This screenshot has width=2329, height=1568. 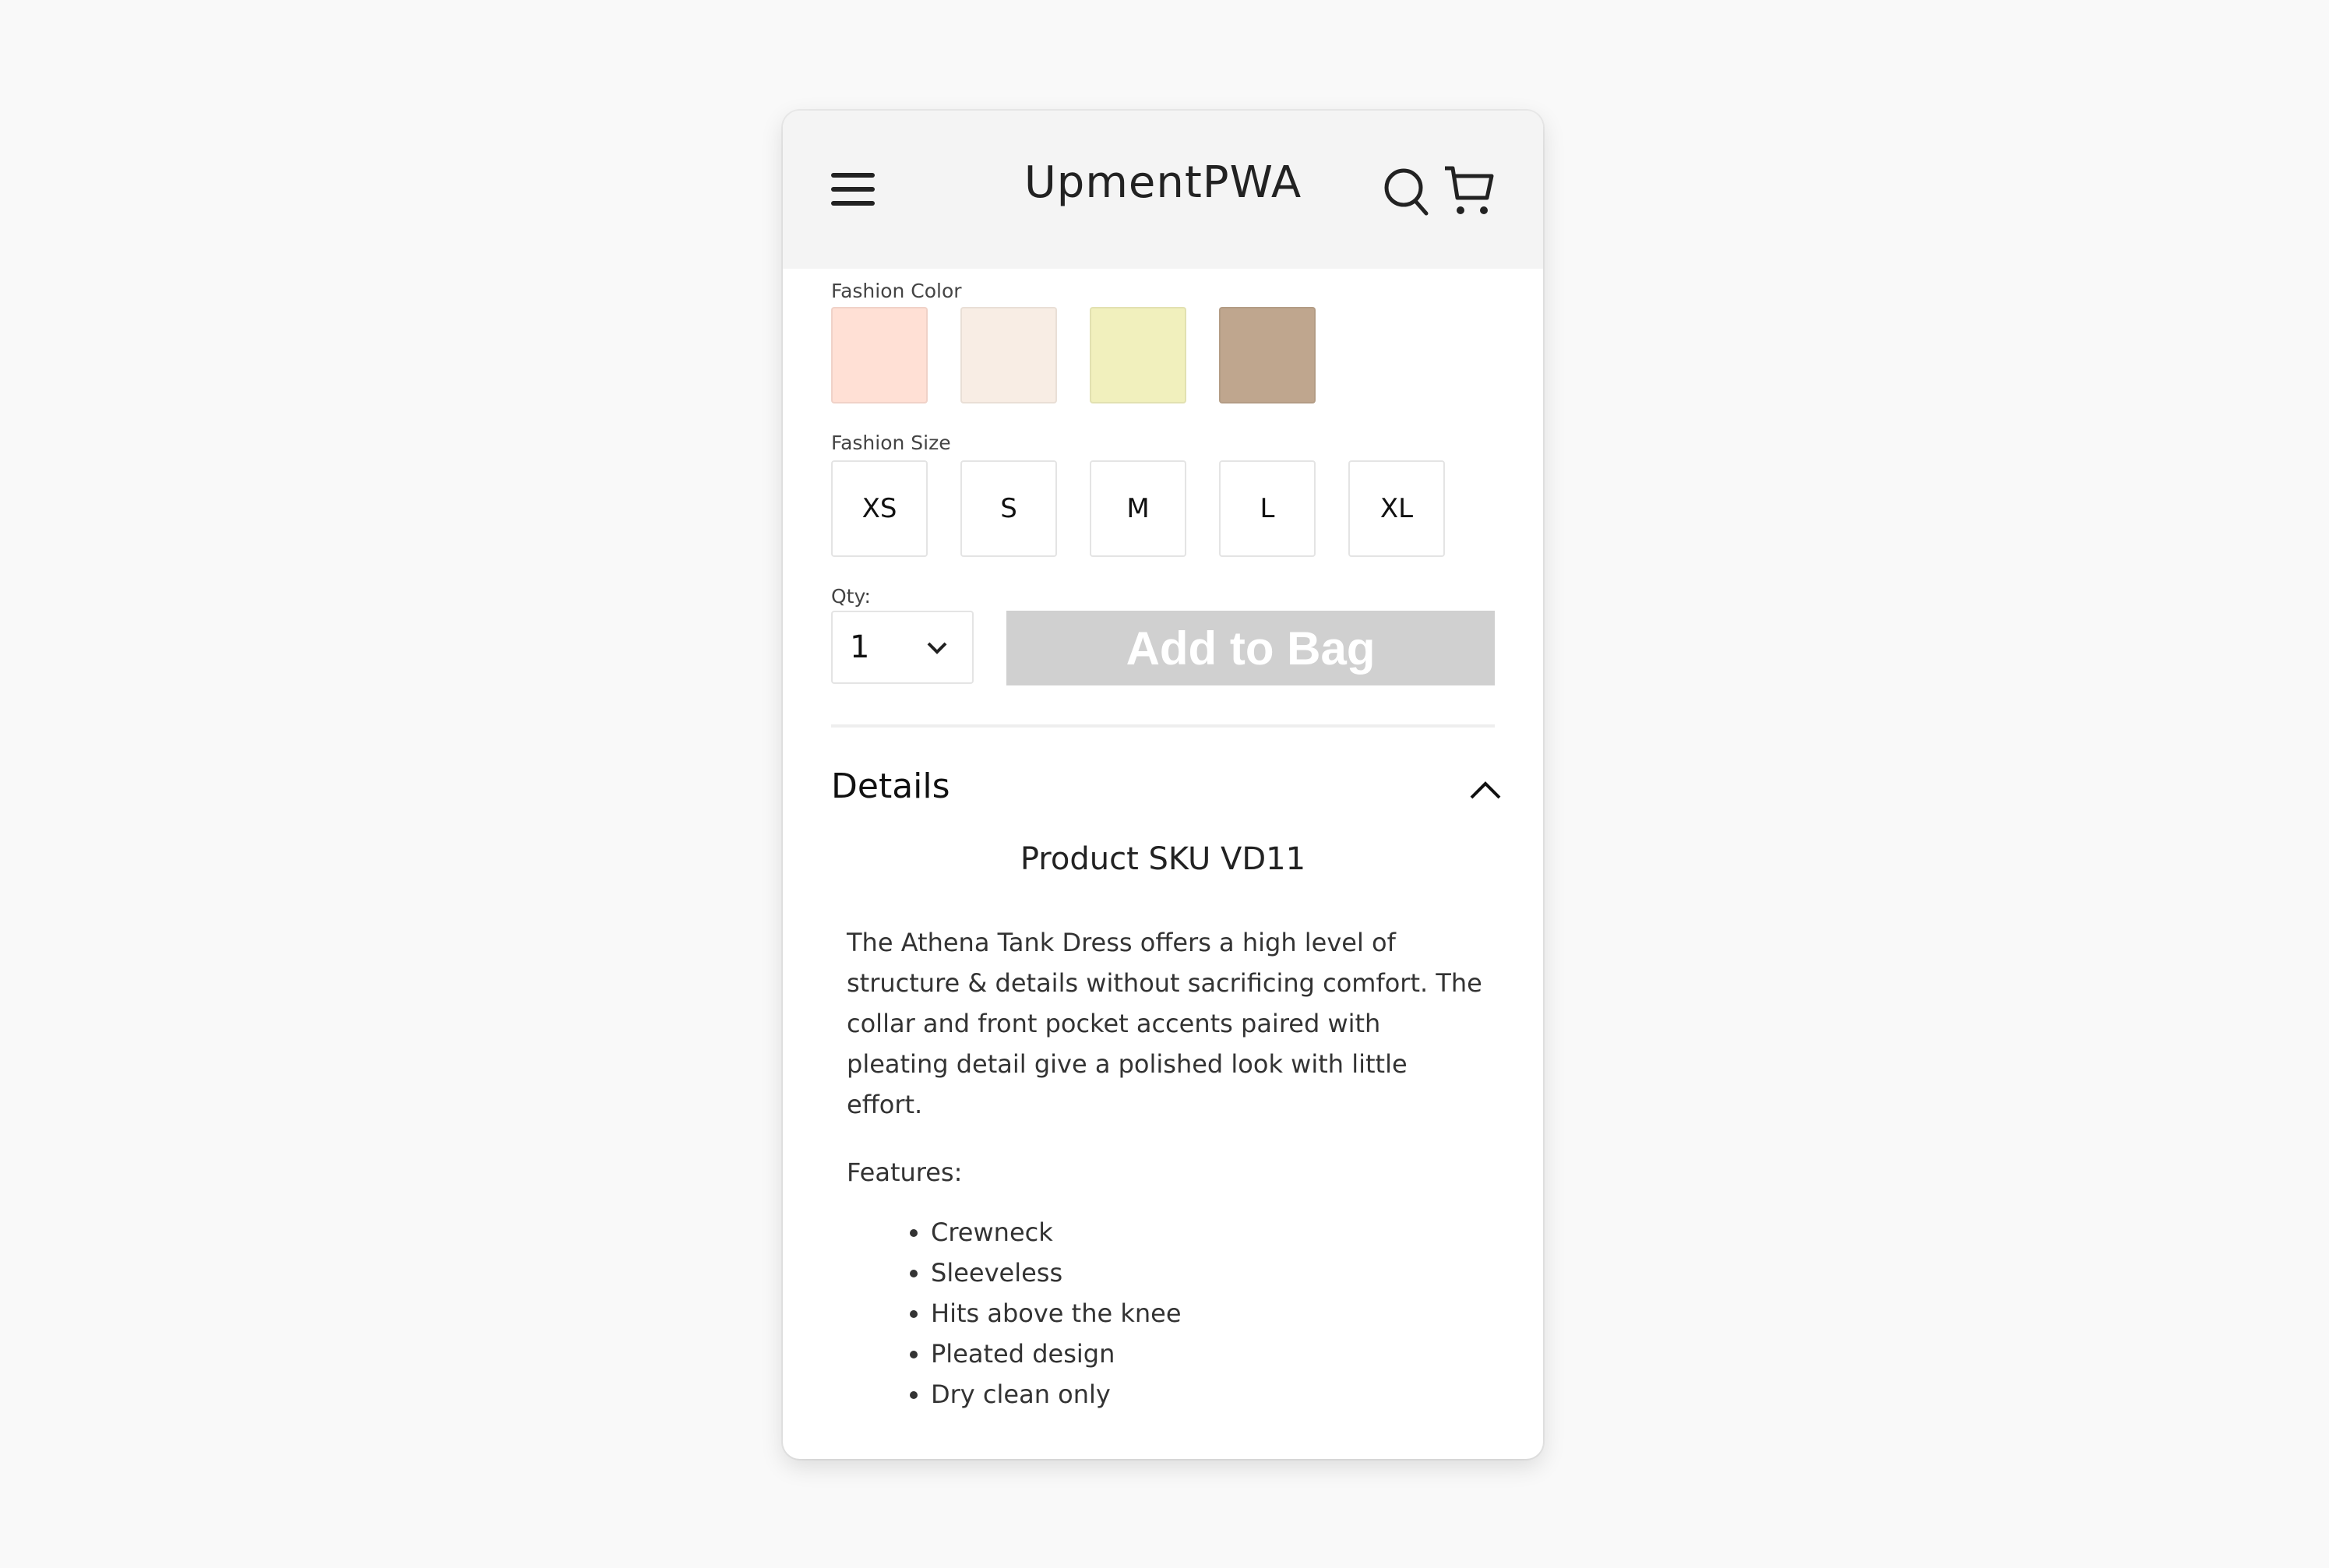 I want to click on color-swatches, so click(x=1163, y=355).